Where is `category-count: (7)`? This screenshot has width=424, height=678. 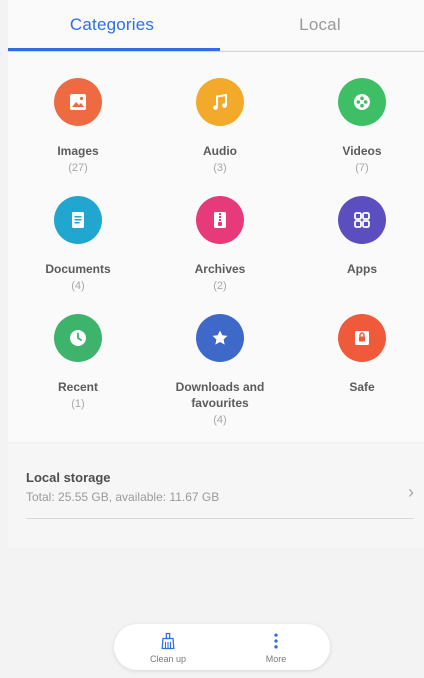
category-count: (7) is located at coordinates (362, 168).